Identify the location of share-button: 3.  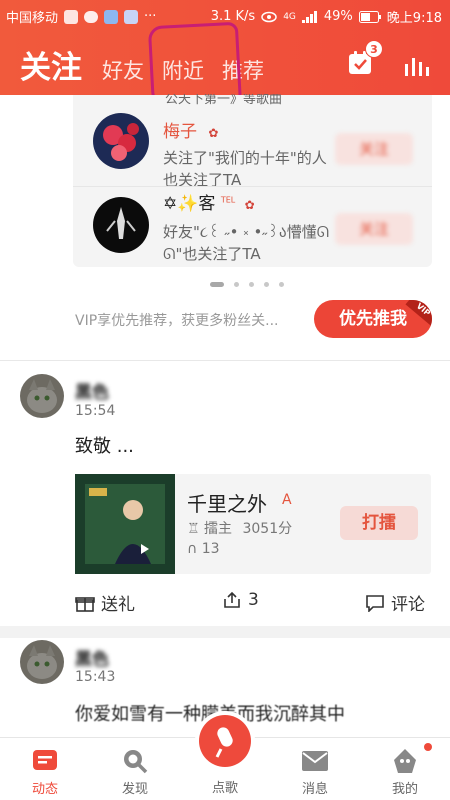
(240, 600).